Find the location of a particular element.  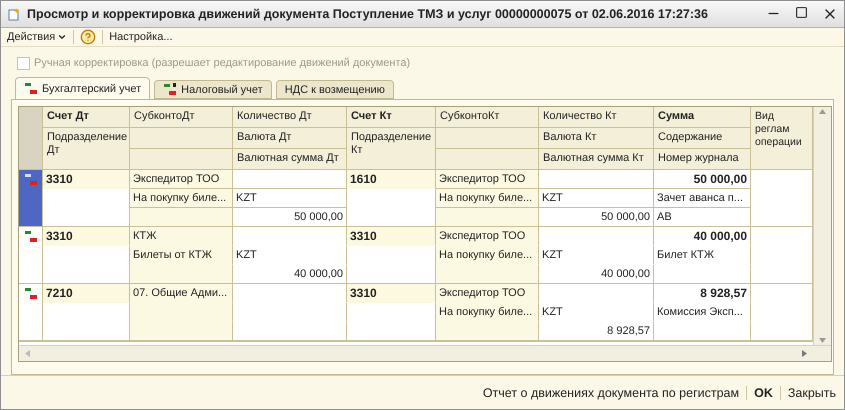

column-header: Счет Кт is located at coordinates (391, 117).